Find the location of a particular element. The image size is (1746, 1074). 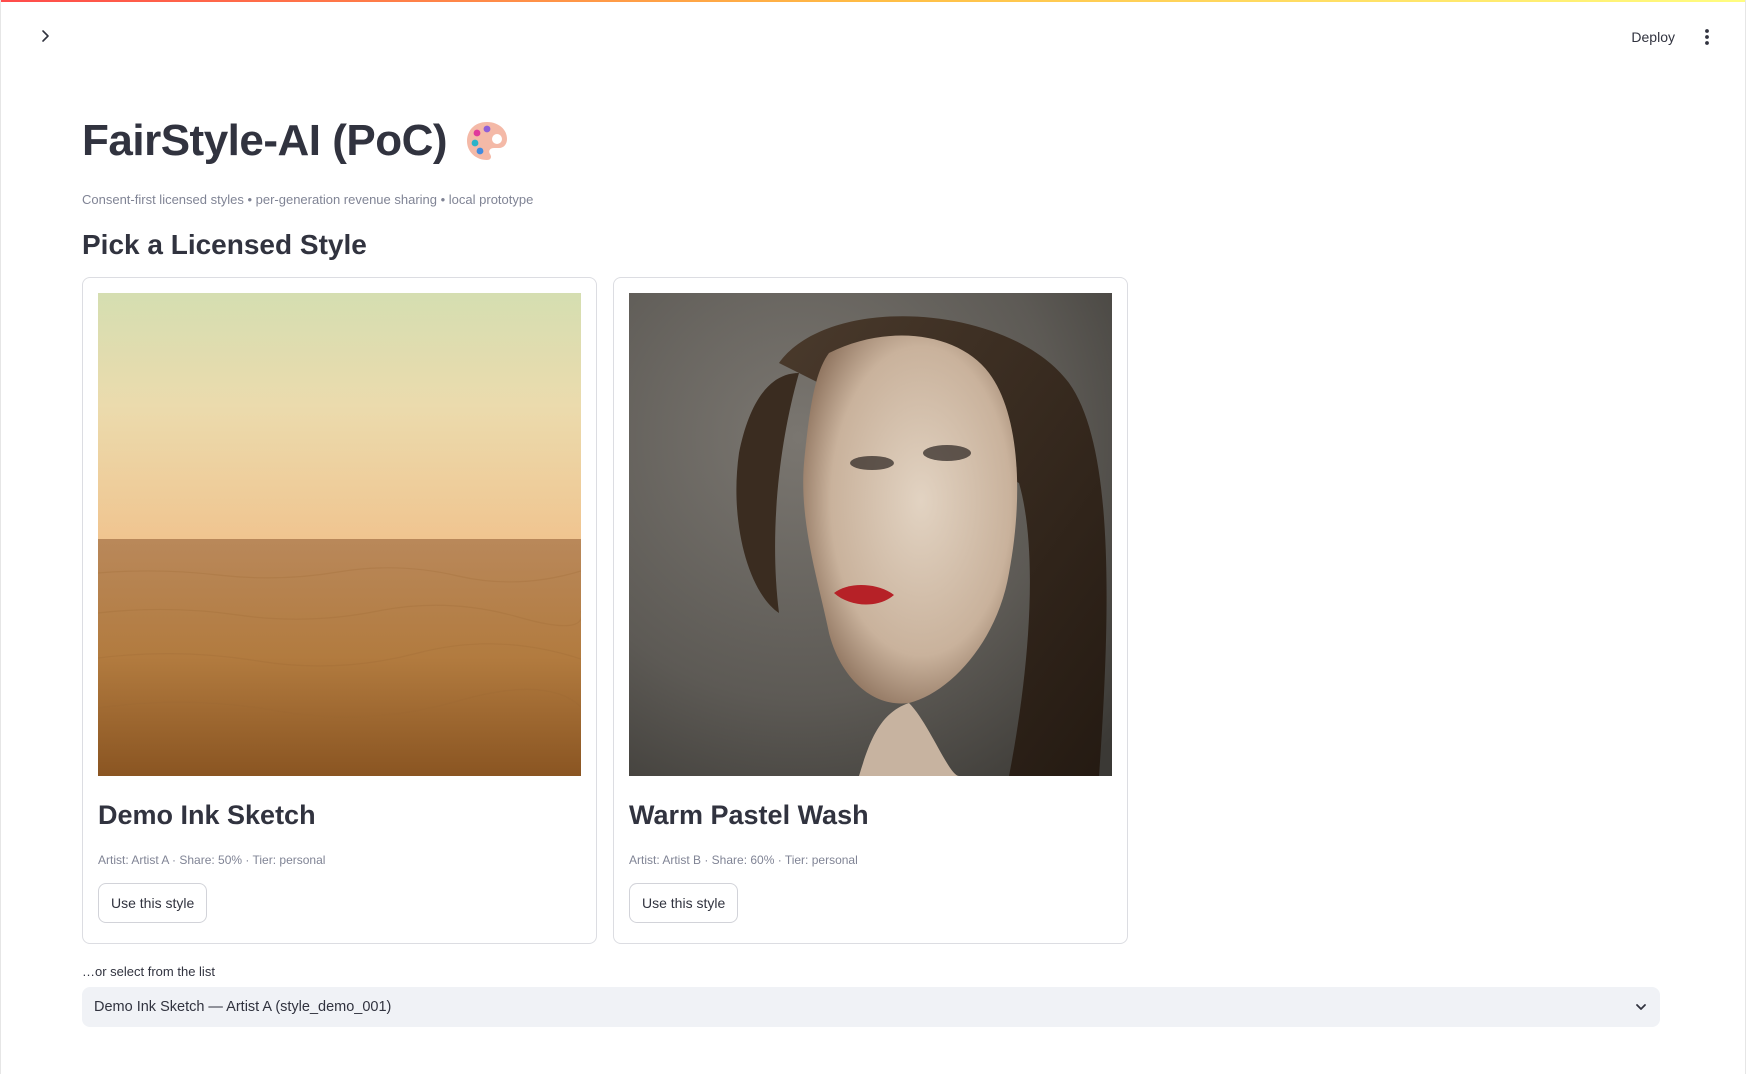

chevron-right-icon is located at coordinates (45, 36).